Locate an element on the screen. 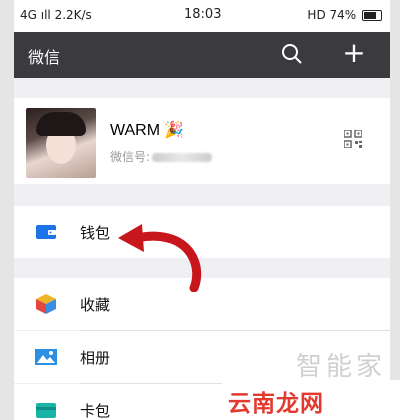  menu-label-album: 相册 is located at coordinates (95, 358).